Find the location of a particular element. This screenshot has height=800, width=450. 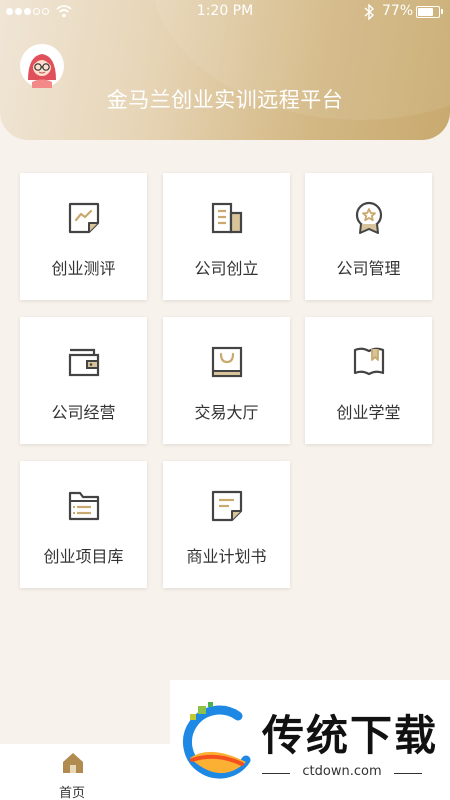

module-card-company-founding: 公司创立 is located at coordinates (226, 236).